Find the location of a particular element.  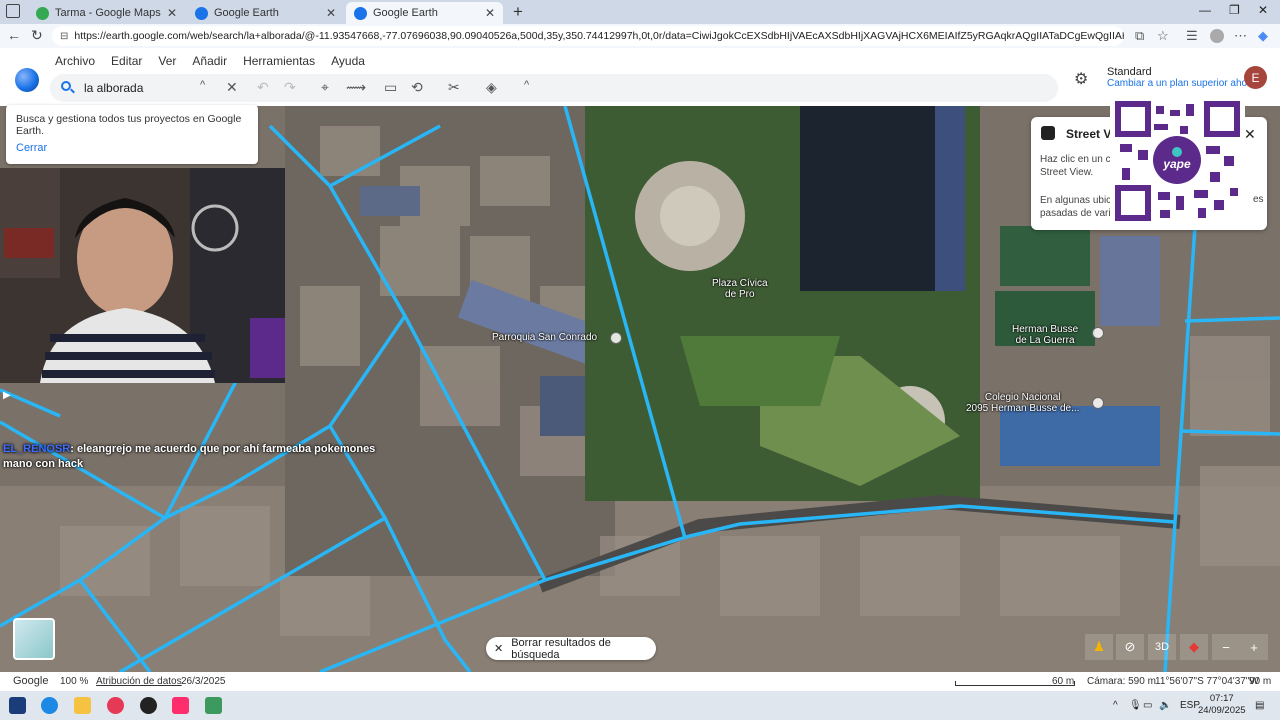

notifications-icon: ▤ is located at coordinates (1259, 705).